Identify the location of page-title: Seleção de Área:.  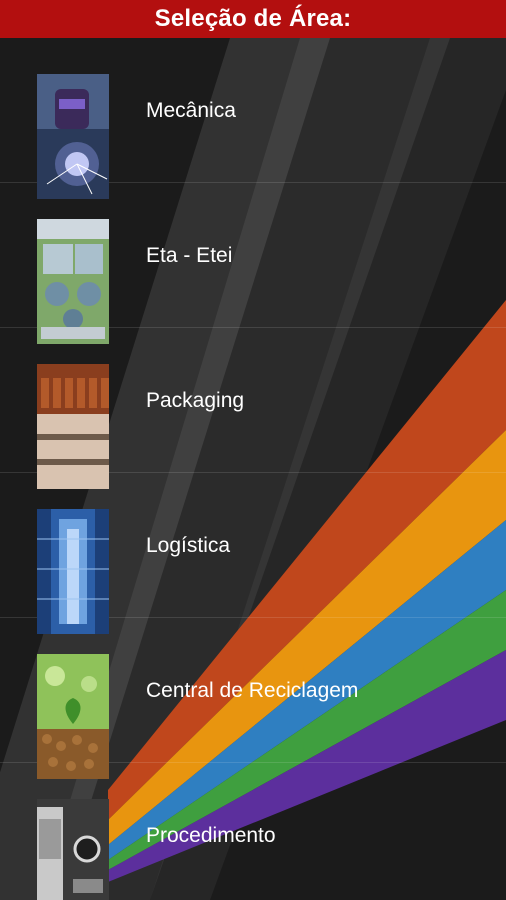
(253, 18).